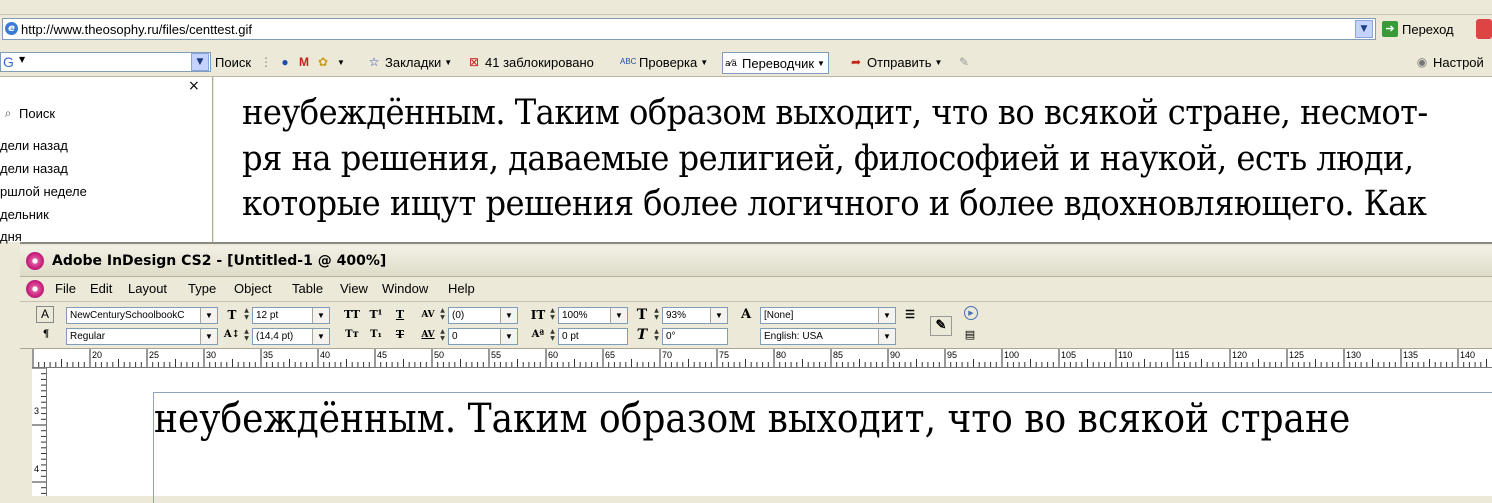 This screenshot has height=503, width=1492. I want to click on toolbar-quick-icons: ⋮ ● M ✿ ▼, so click(301, 62).